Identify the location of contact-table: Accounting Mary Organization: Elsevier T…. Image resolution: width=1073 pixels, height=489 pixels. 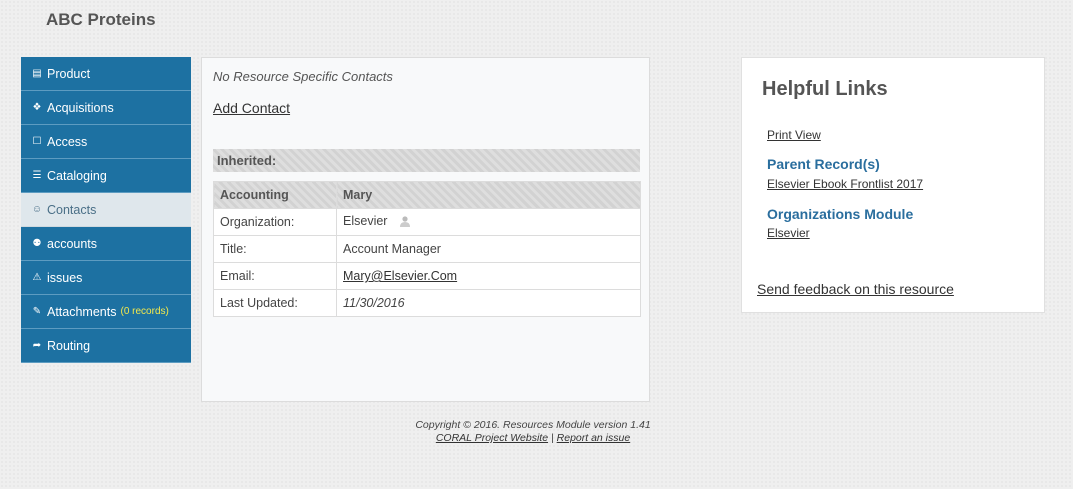
(427, 249).